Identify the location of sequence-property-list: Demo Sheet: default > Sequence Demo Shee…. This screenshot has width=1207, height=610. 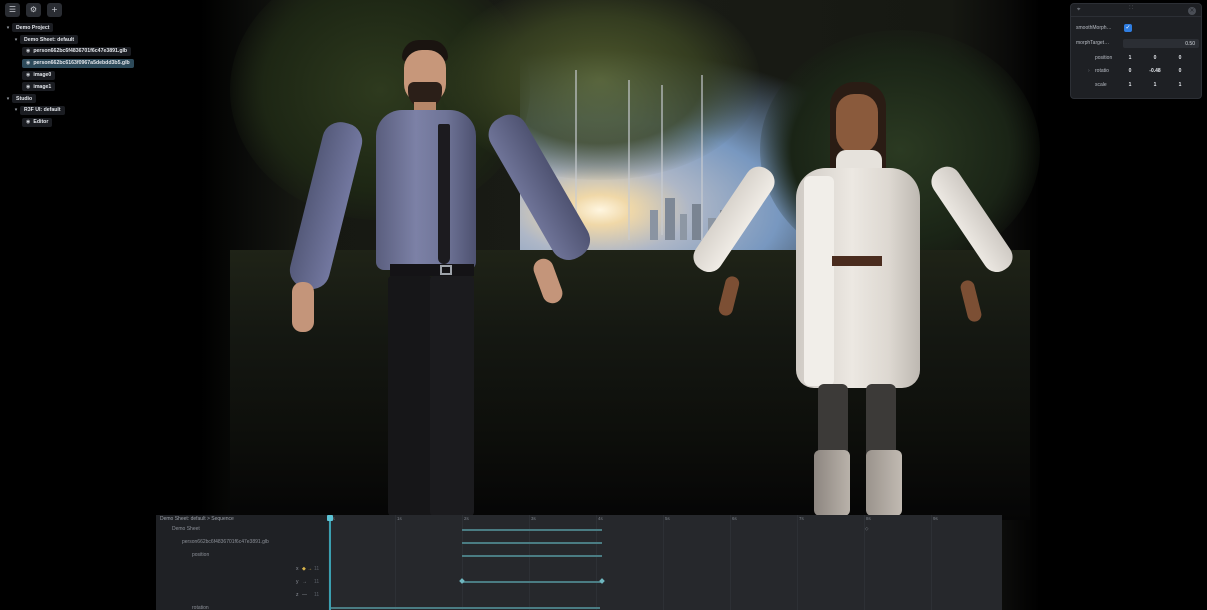
(242, 562).